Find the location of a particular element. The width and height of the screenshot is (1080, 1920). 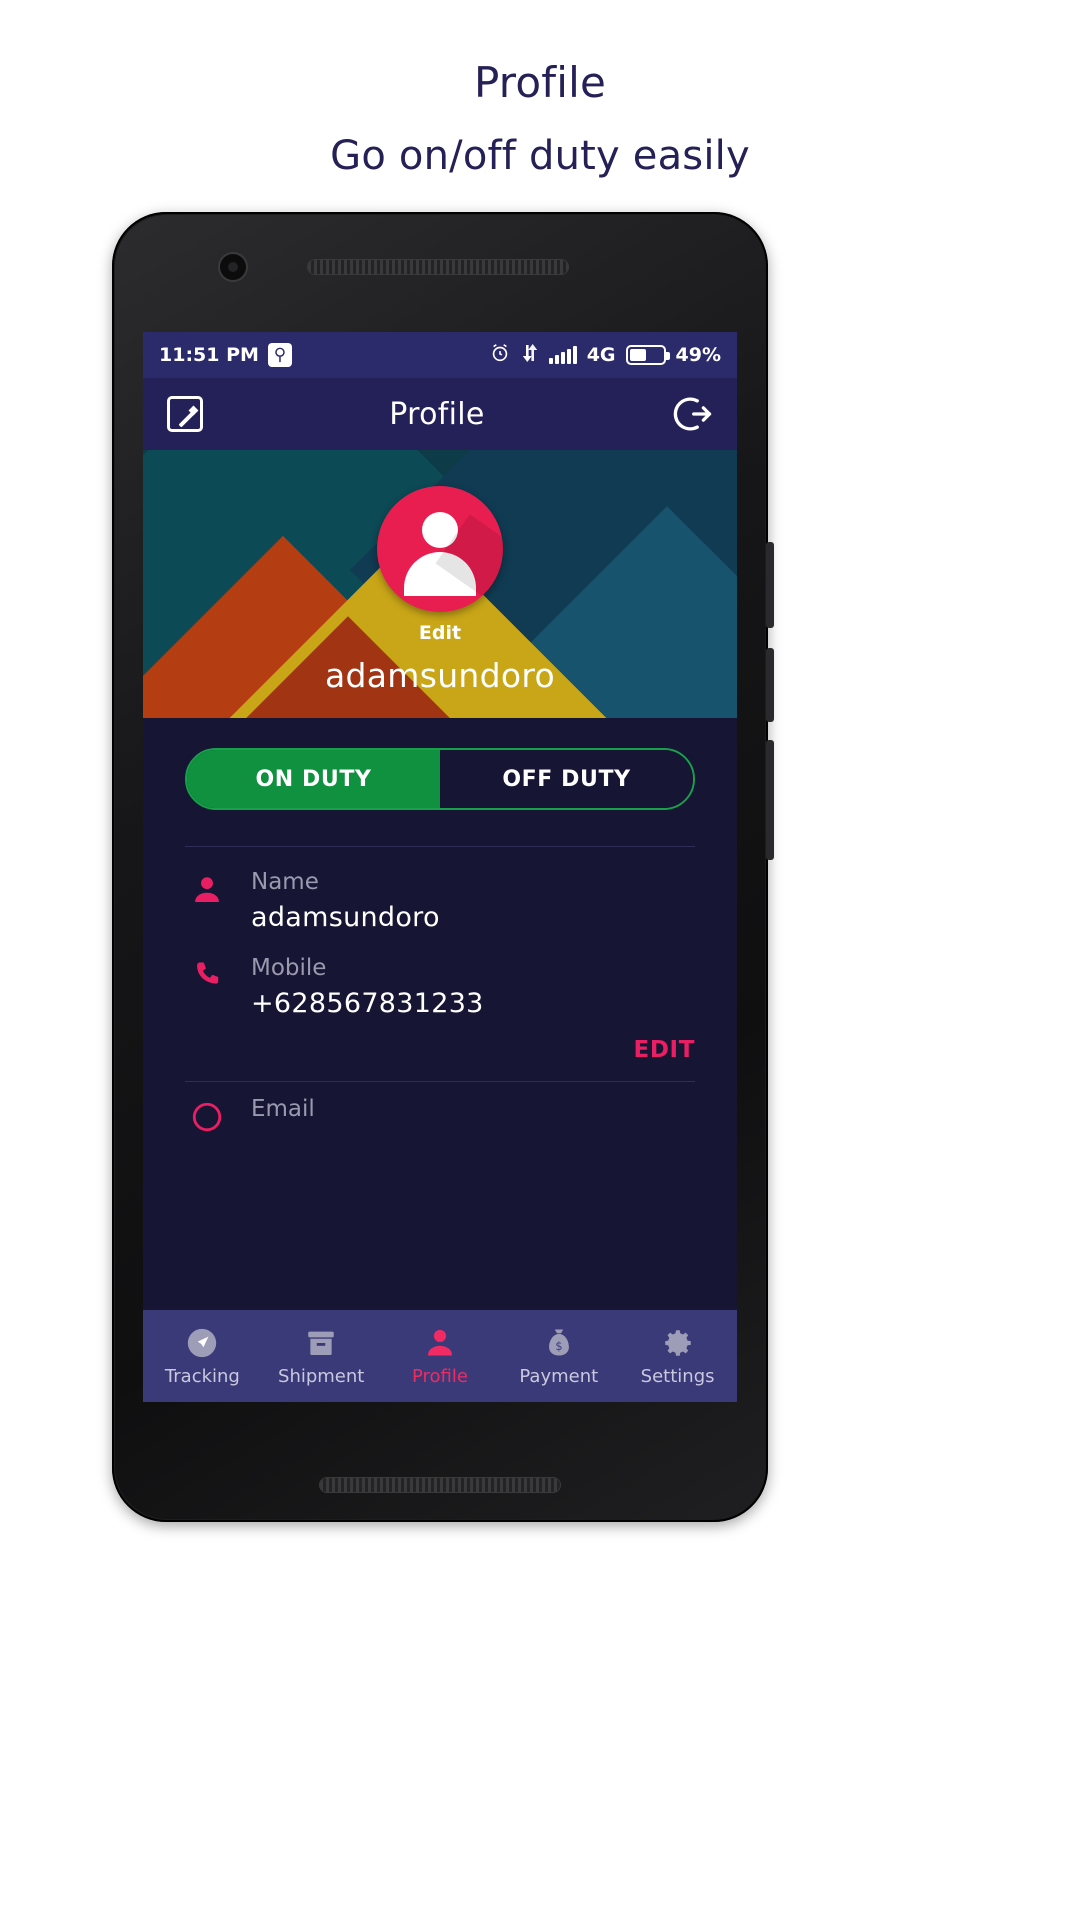

on-duty-button: ON DUTY is located at coordinates (313, 779).